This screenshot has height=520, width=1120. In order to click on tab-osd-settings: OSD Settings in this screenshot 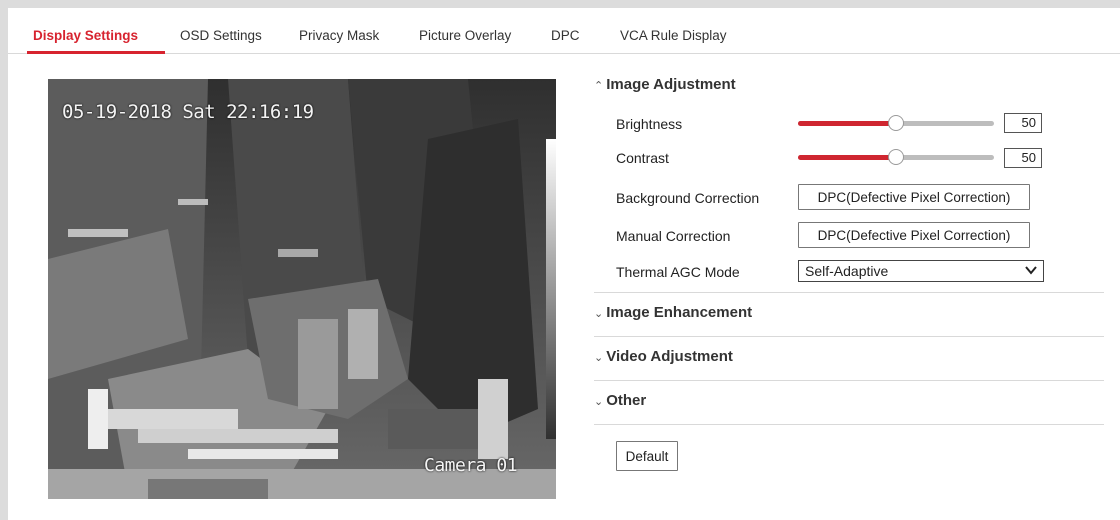, I will do `click(221, 35)`.